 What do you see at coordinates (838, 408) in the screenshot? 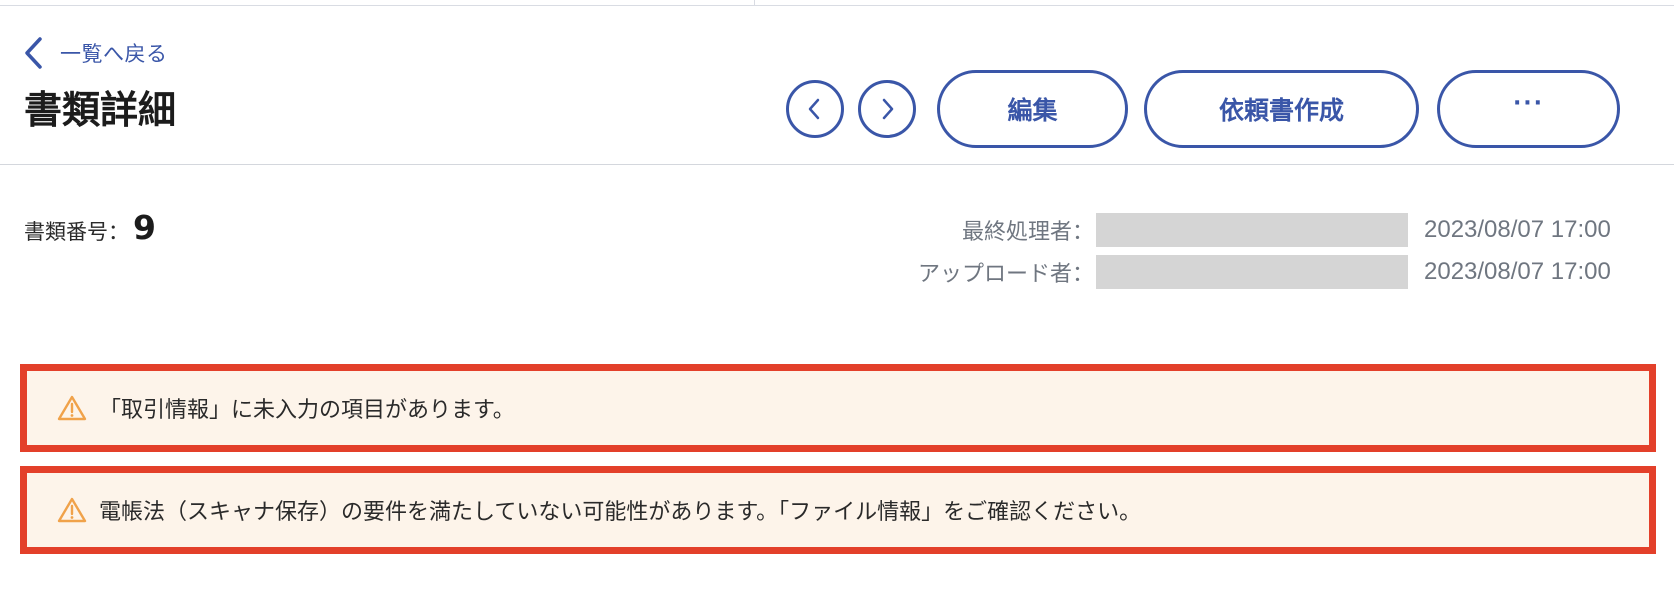
I see `alert-missing-transaction-info: 「取引情報」に未入力の項目があります。` at bounding box center [838, 408].